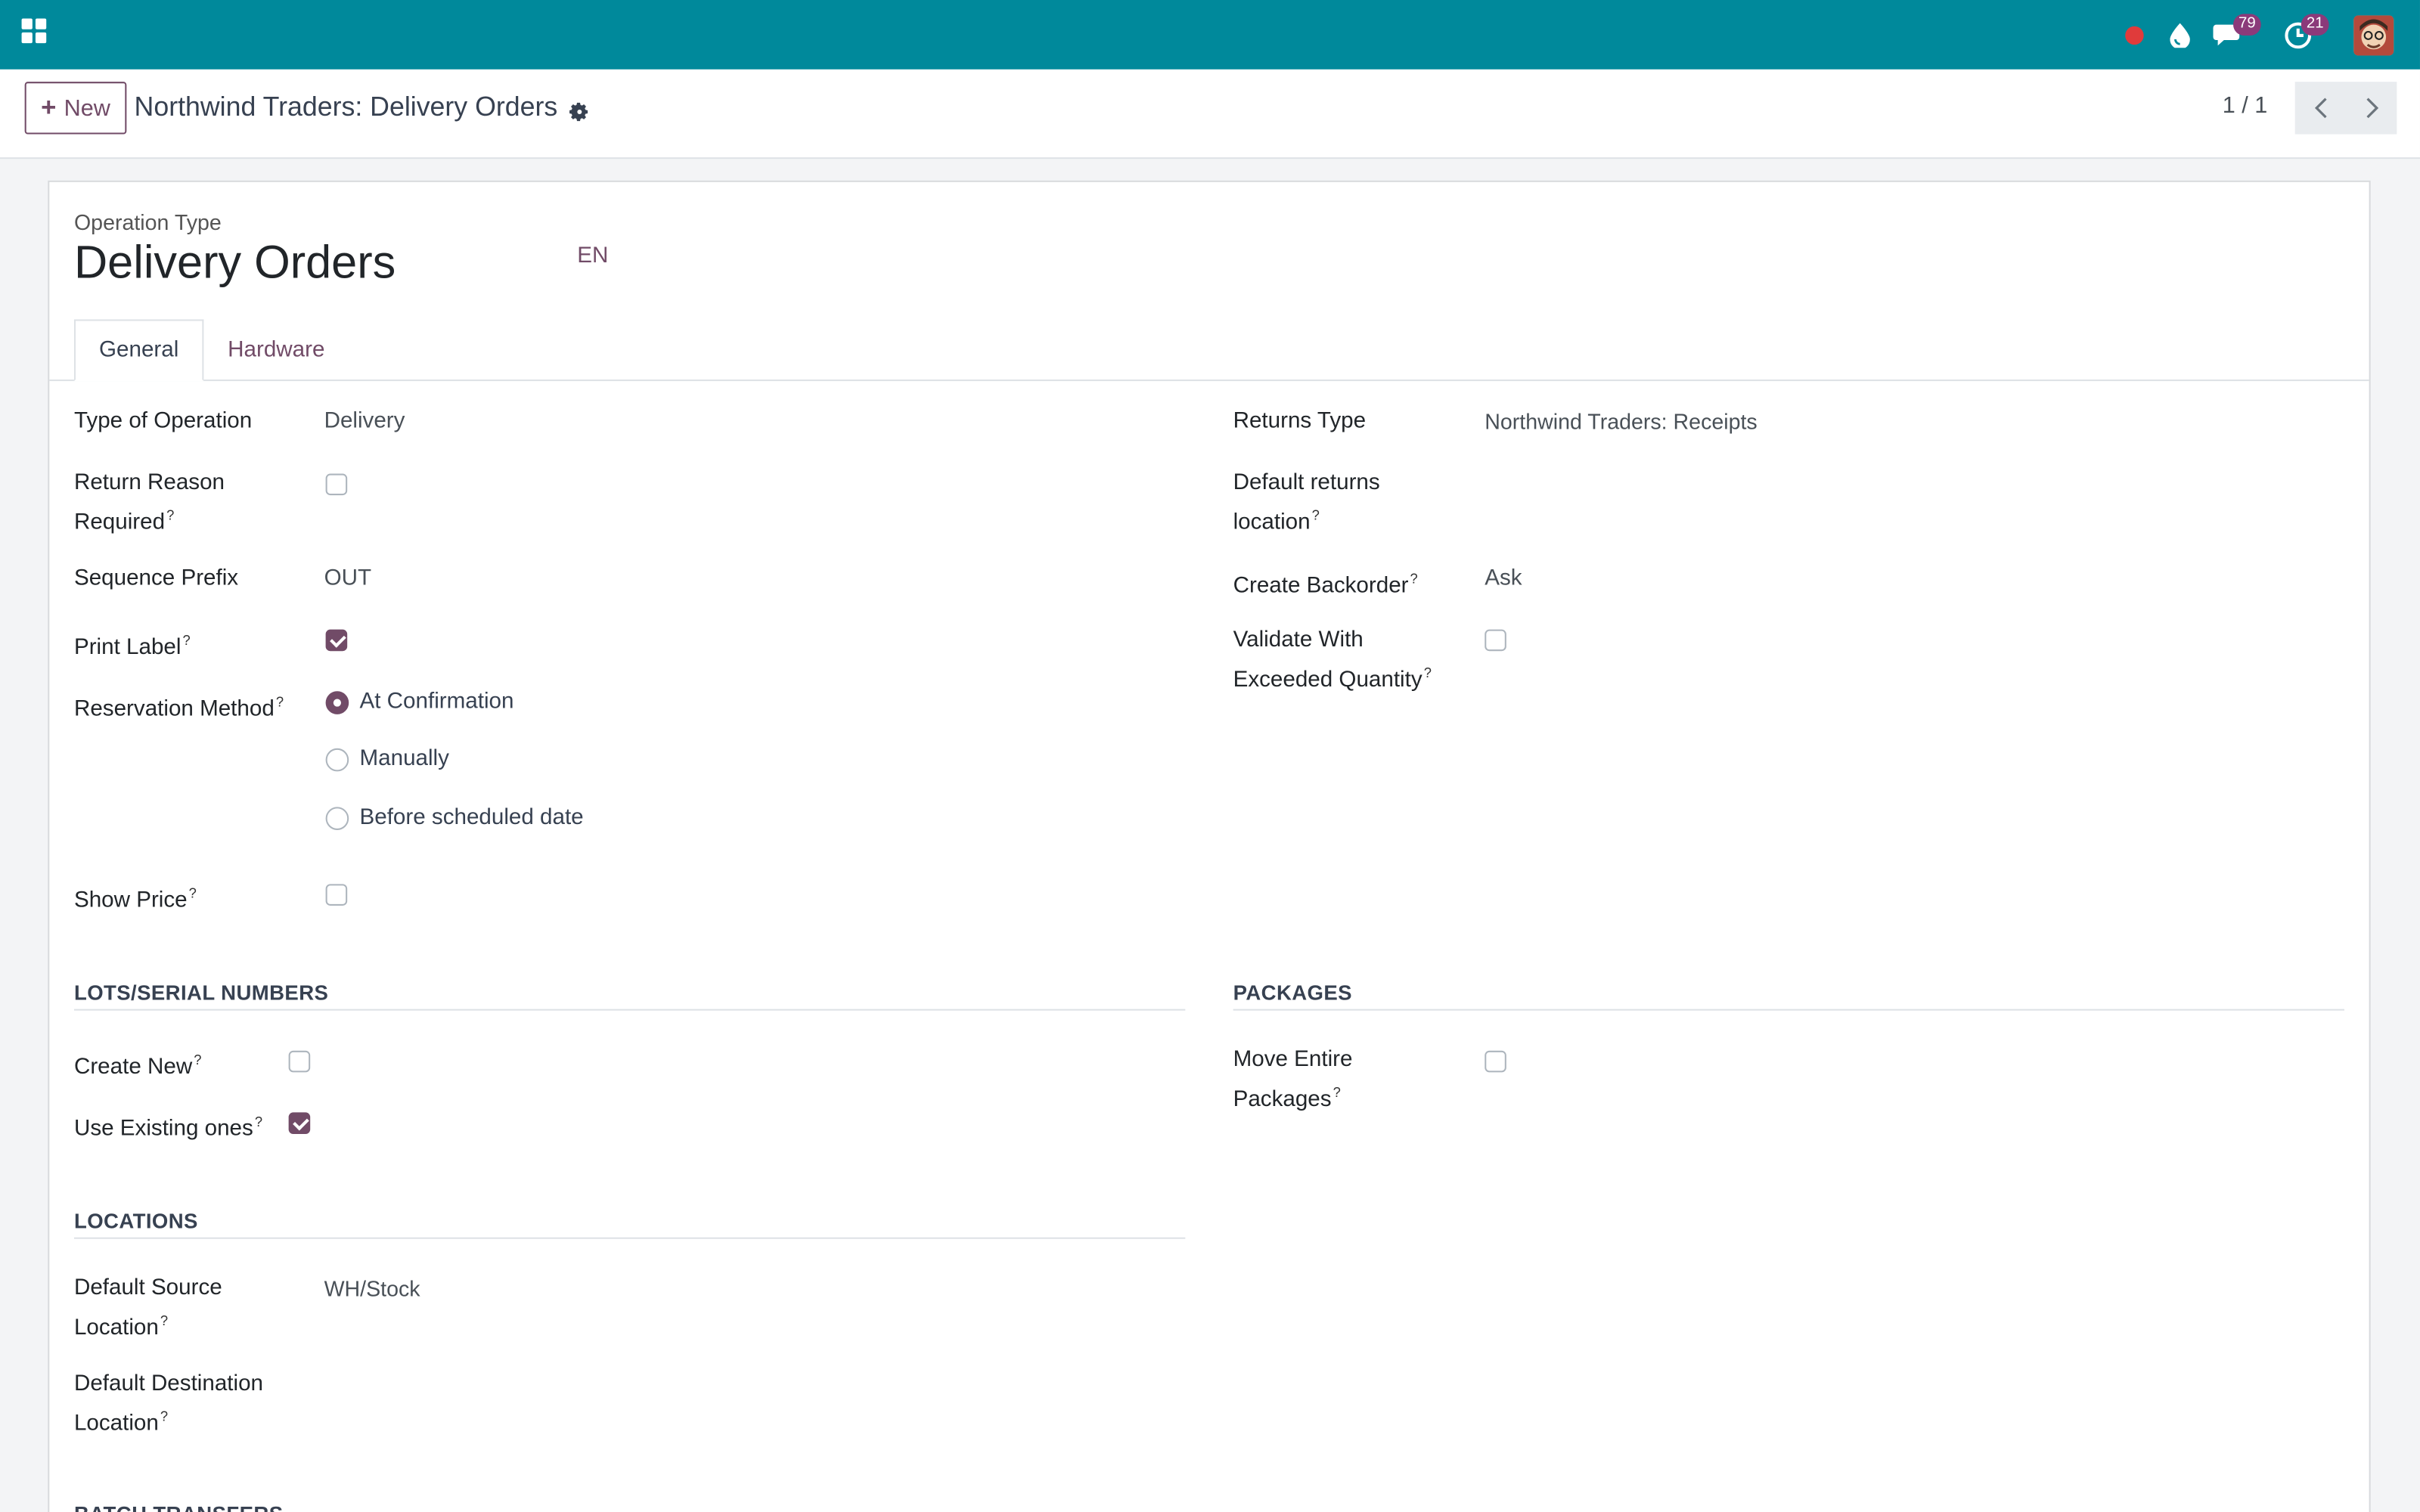 This screenshot has height=1512, width=2420. I want to click on lots-serial-section-title: LOTS/SERIAL NUMBERS, so click(201, 993).